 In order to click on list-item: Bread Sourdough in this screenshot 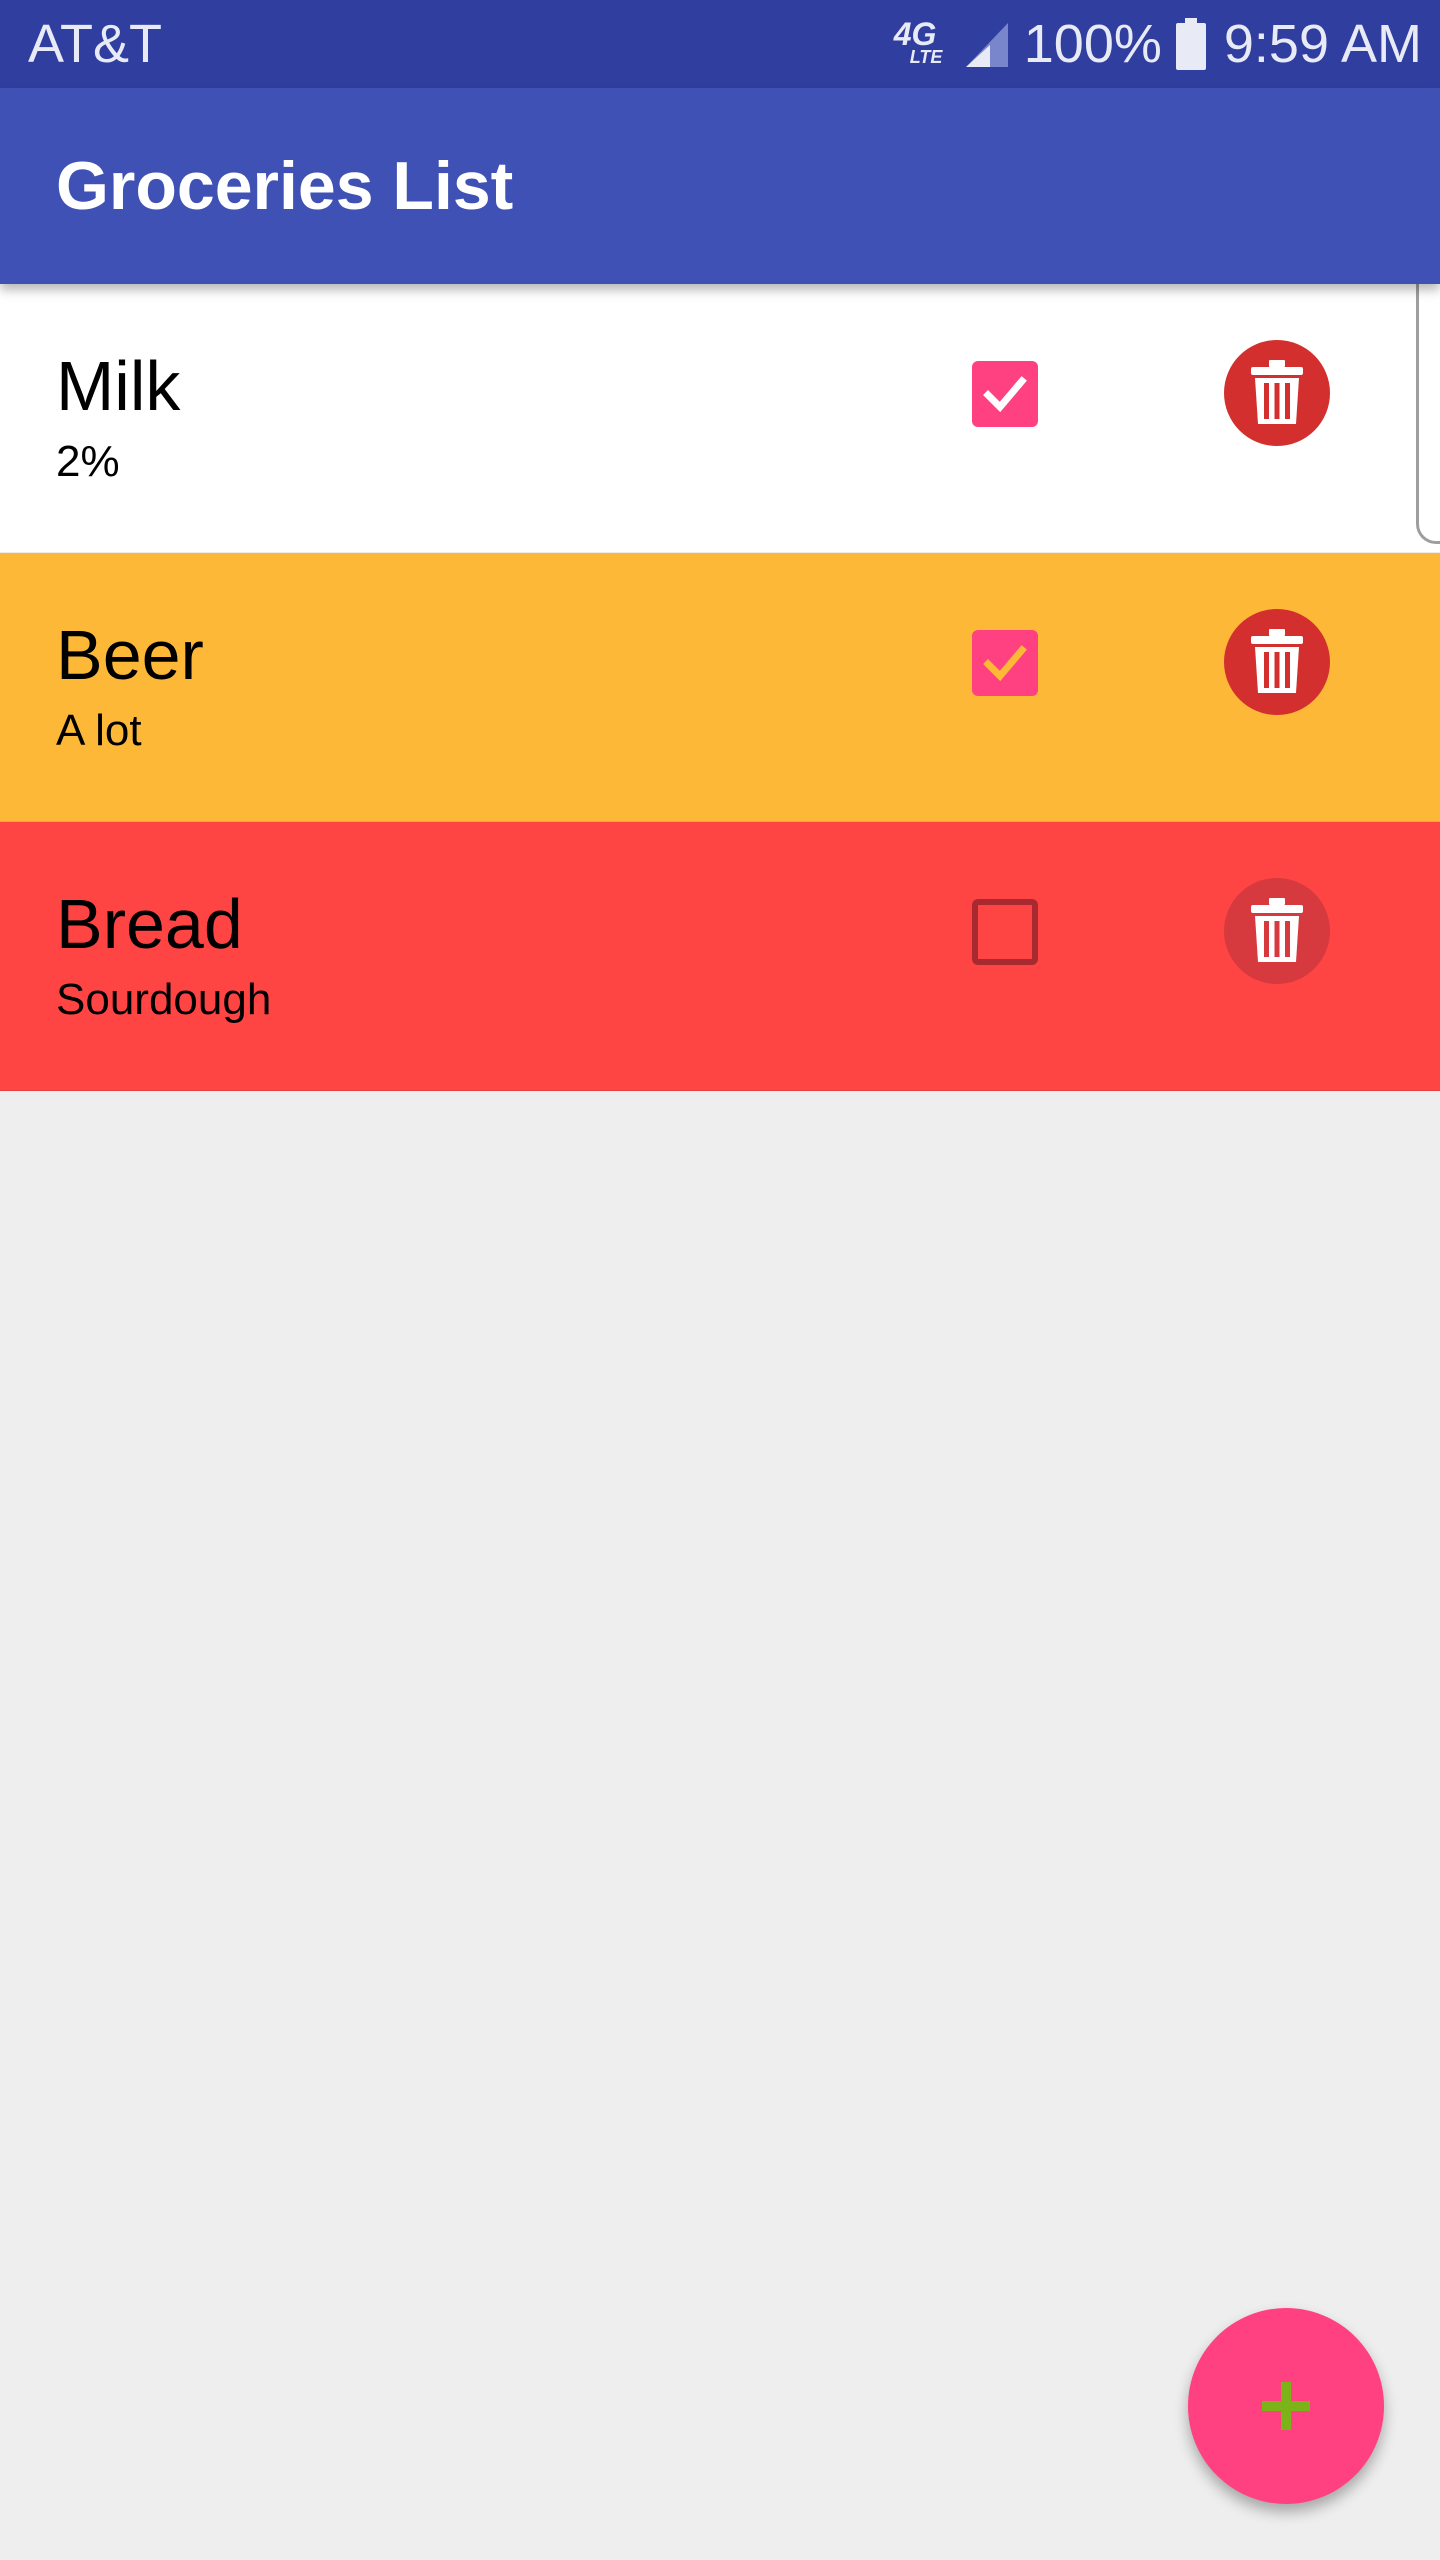, I will do `click(720, 956)`.